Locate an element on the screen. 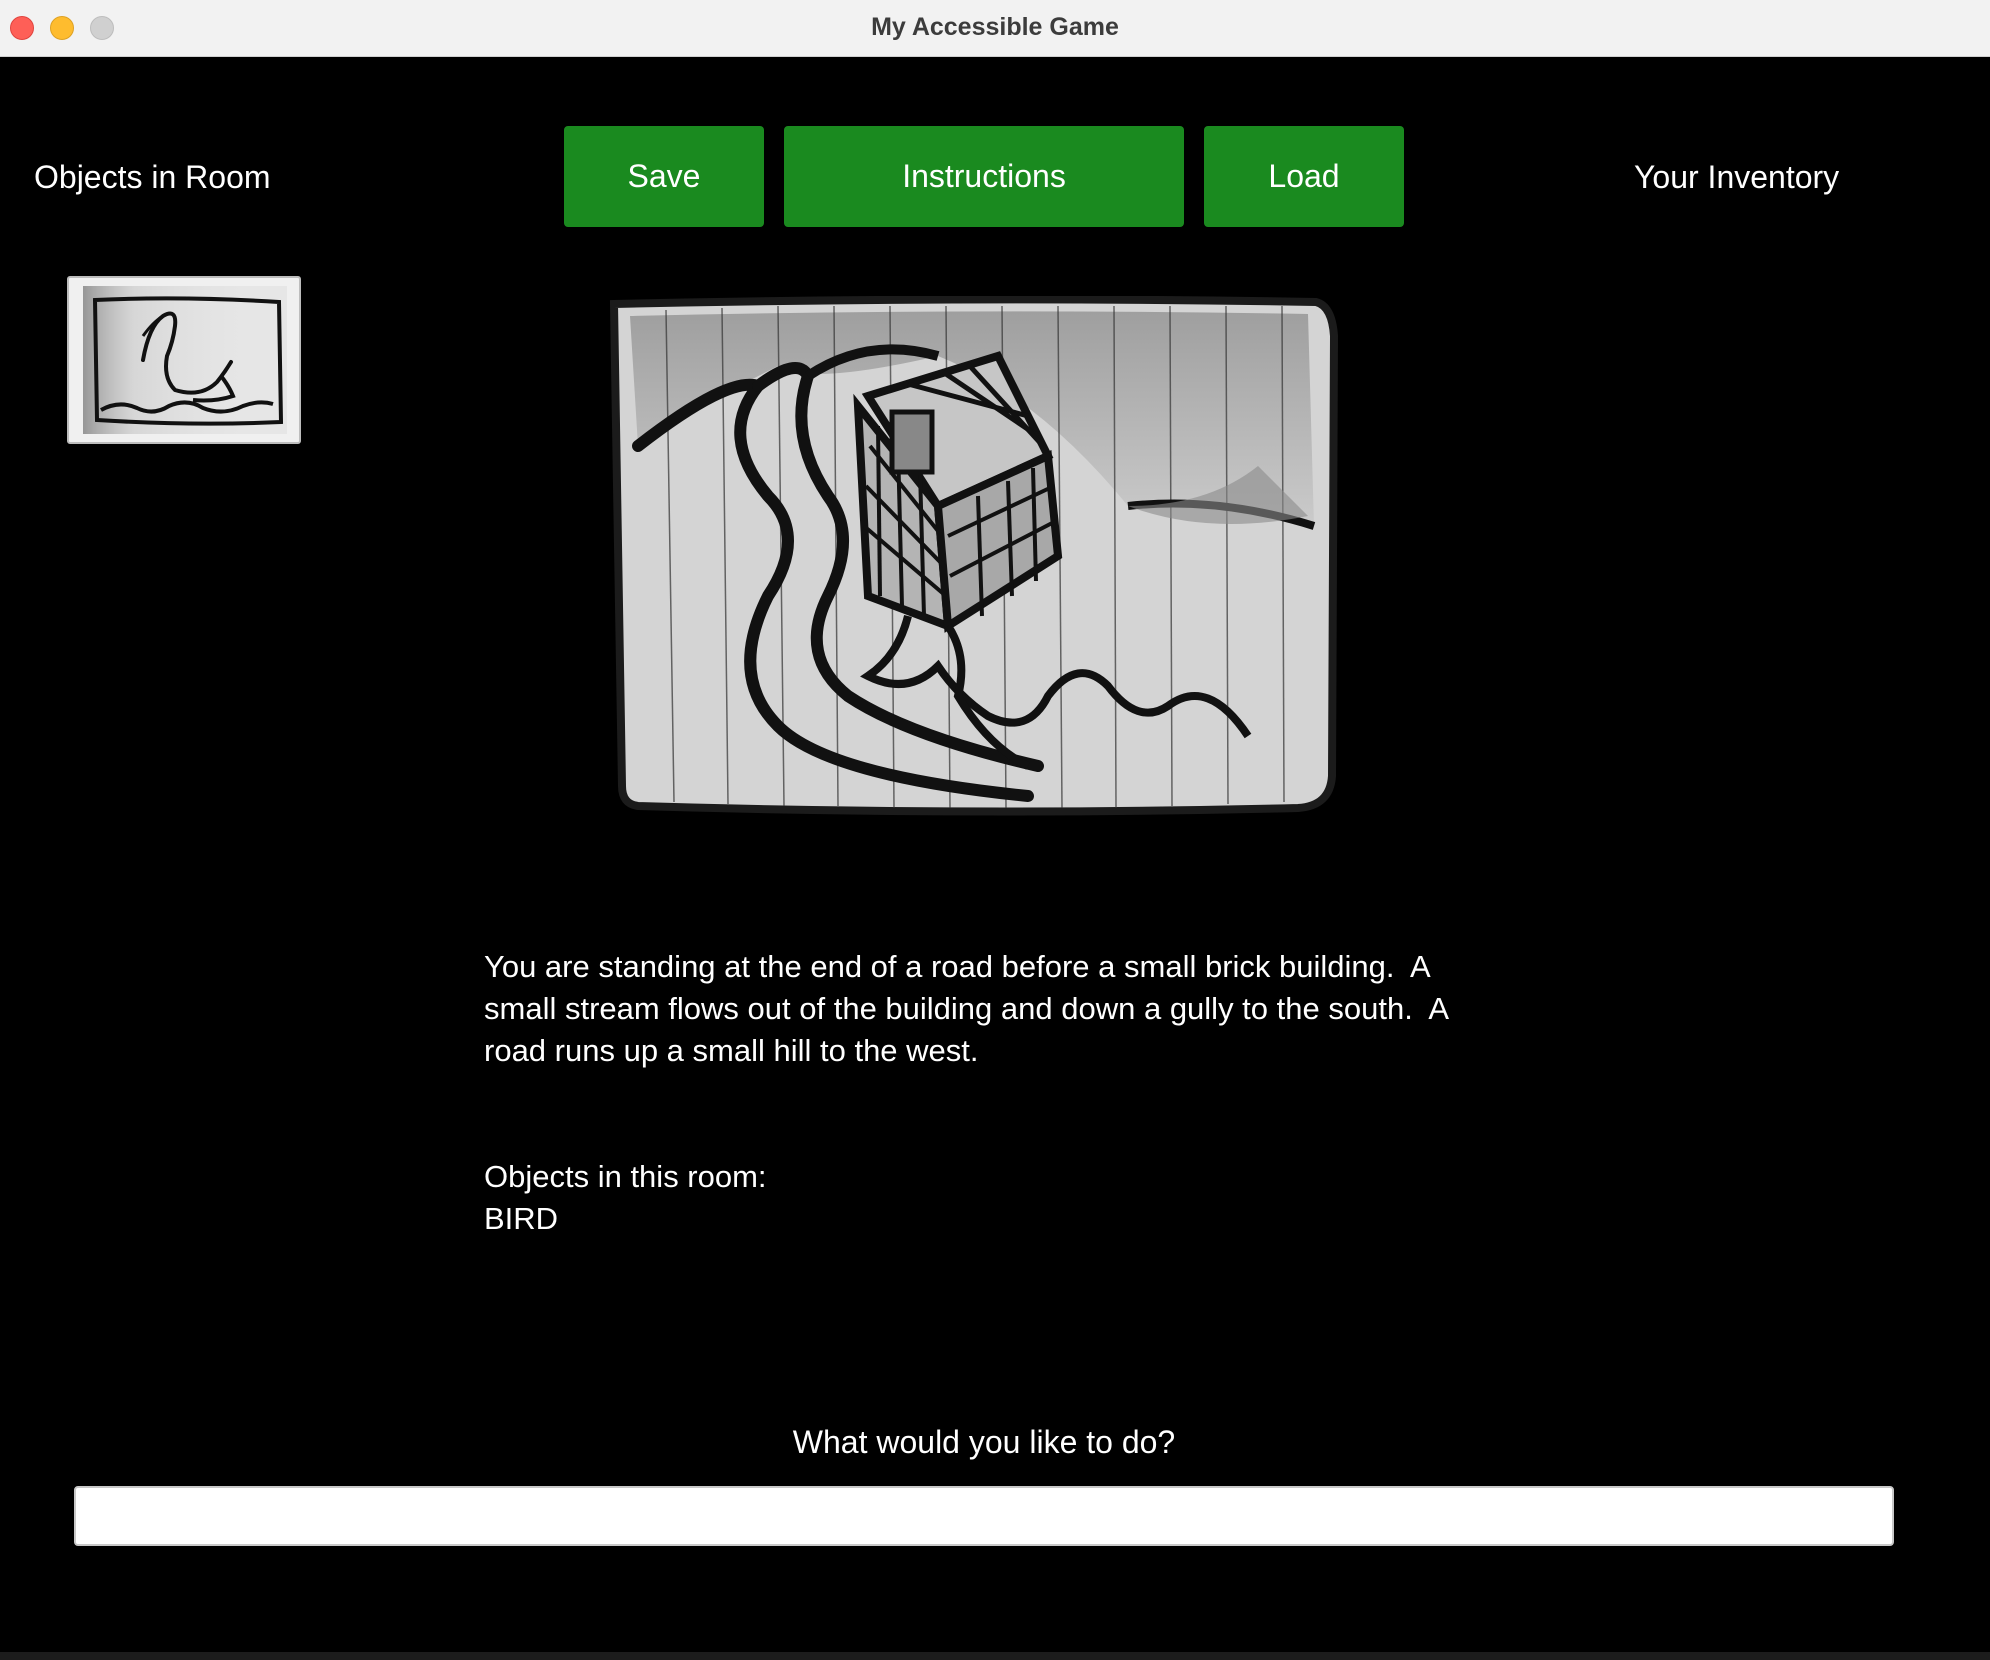 The width and height of the screenshot is (1990, 1660). objects-in-room-label: Objects in Room is located at coordinates (152, 177).